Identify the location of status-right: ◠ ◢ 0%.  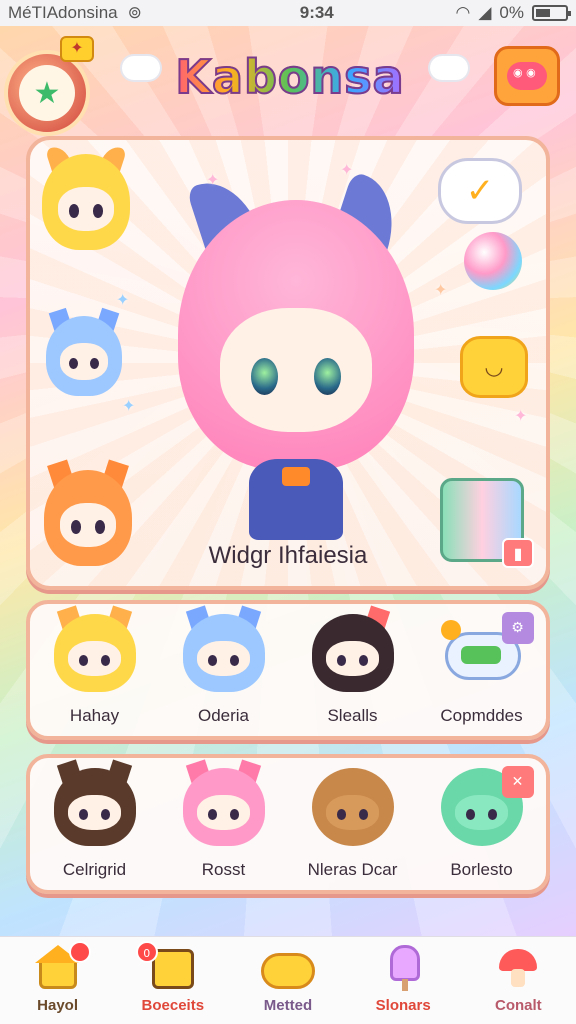
(513, 13).